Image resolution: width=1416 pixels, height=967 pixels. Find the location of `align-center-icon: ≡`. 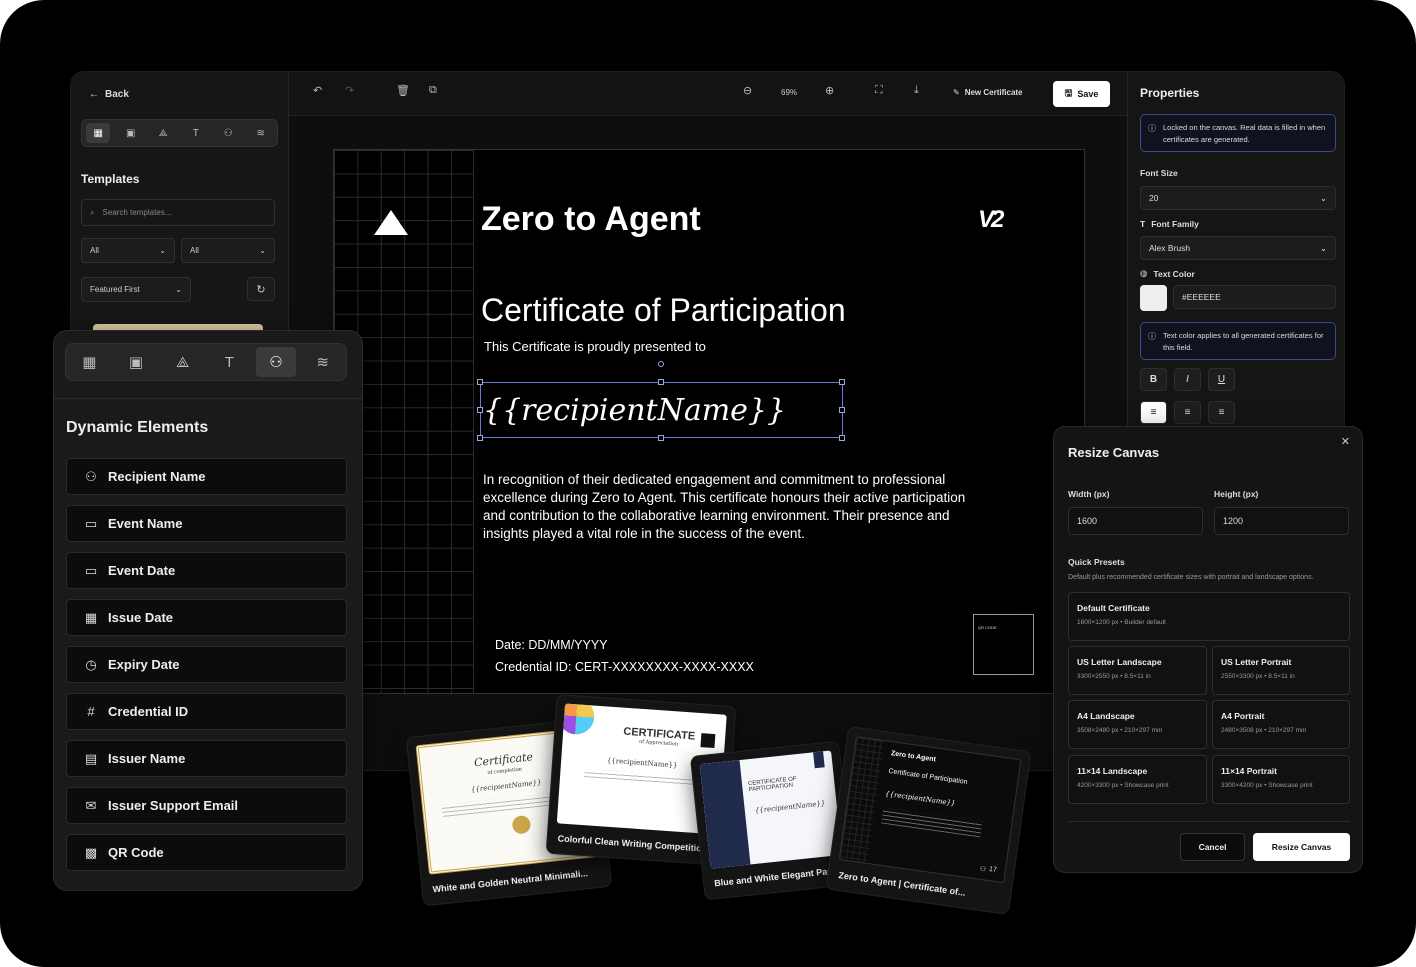

align-center-icon: ≡ is located at coordinates (1187, 412).